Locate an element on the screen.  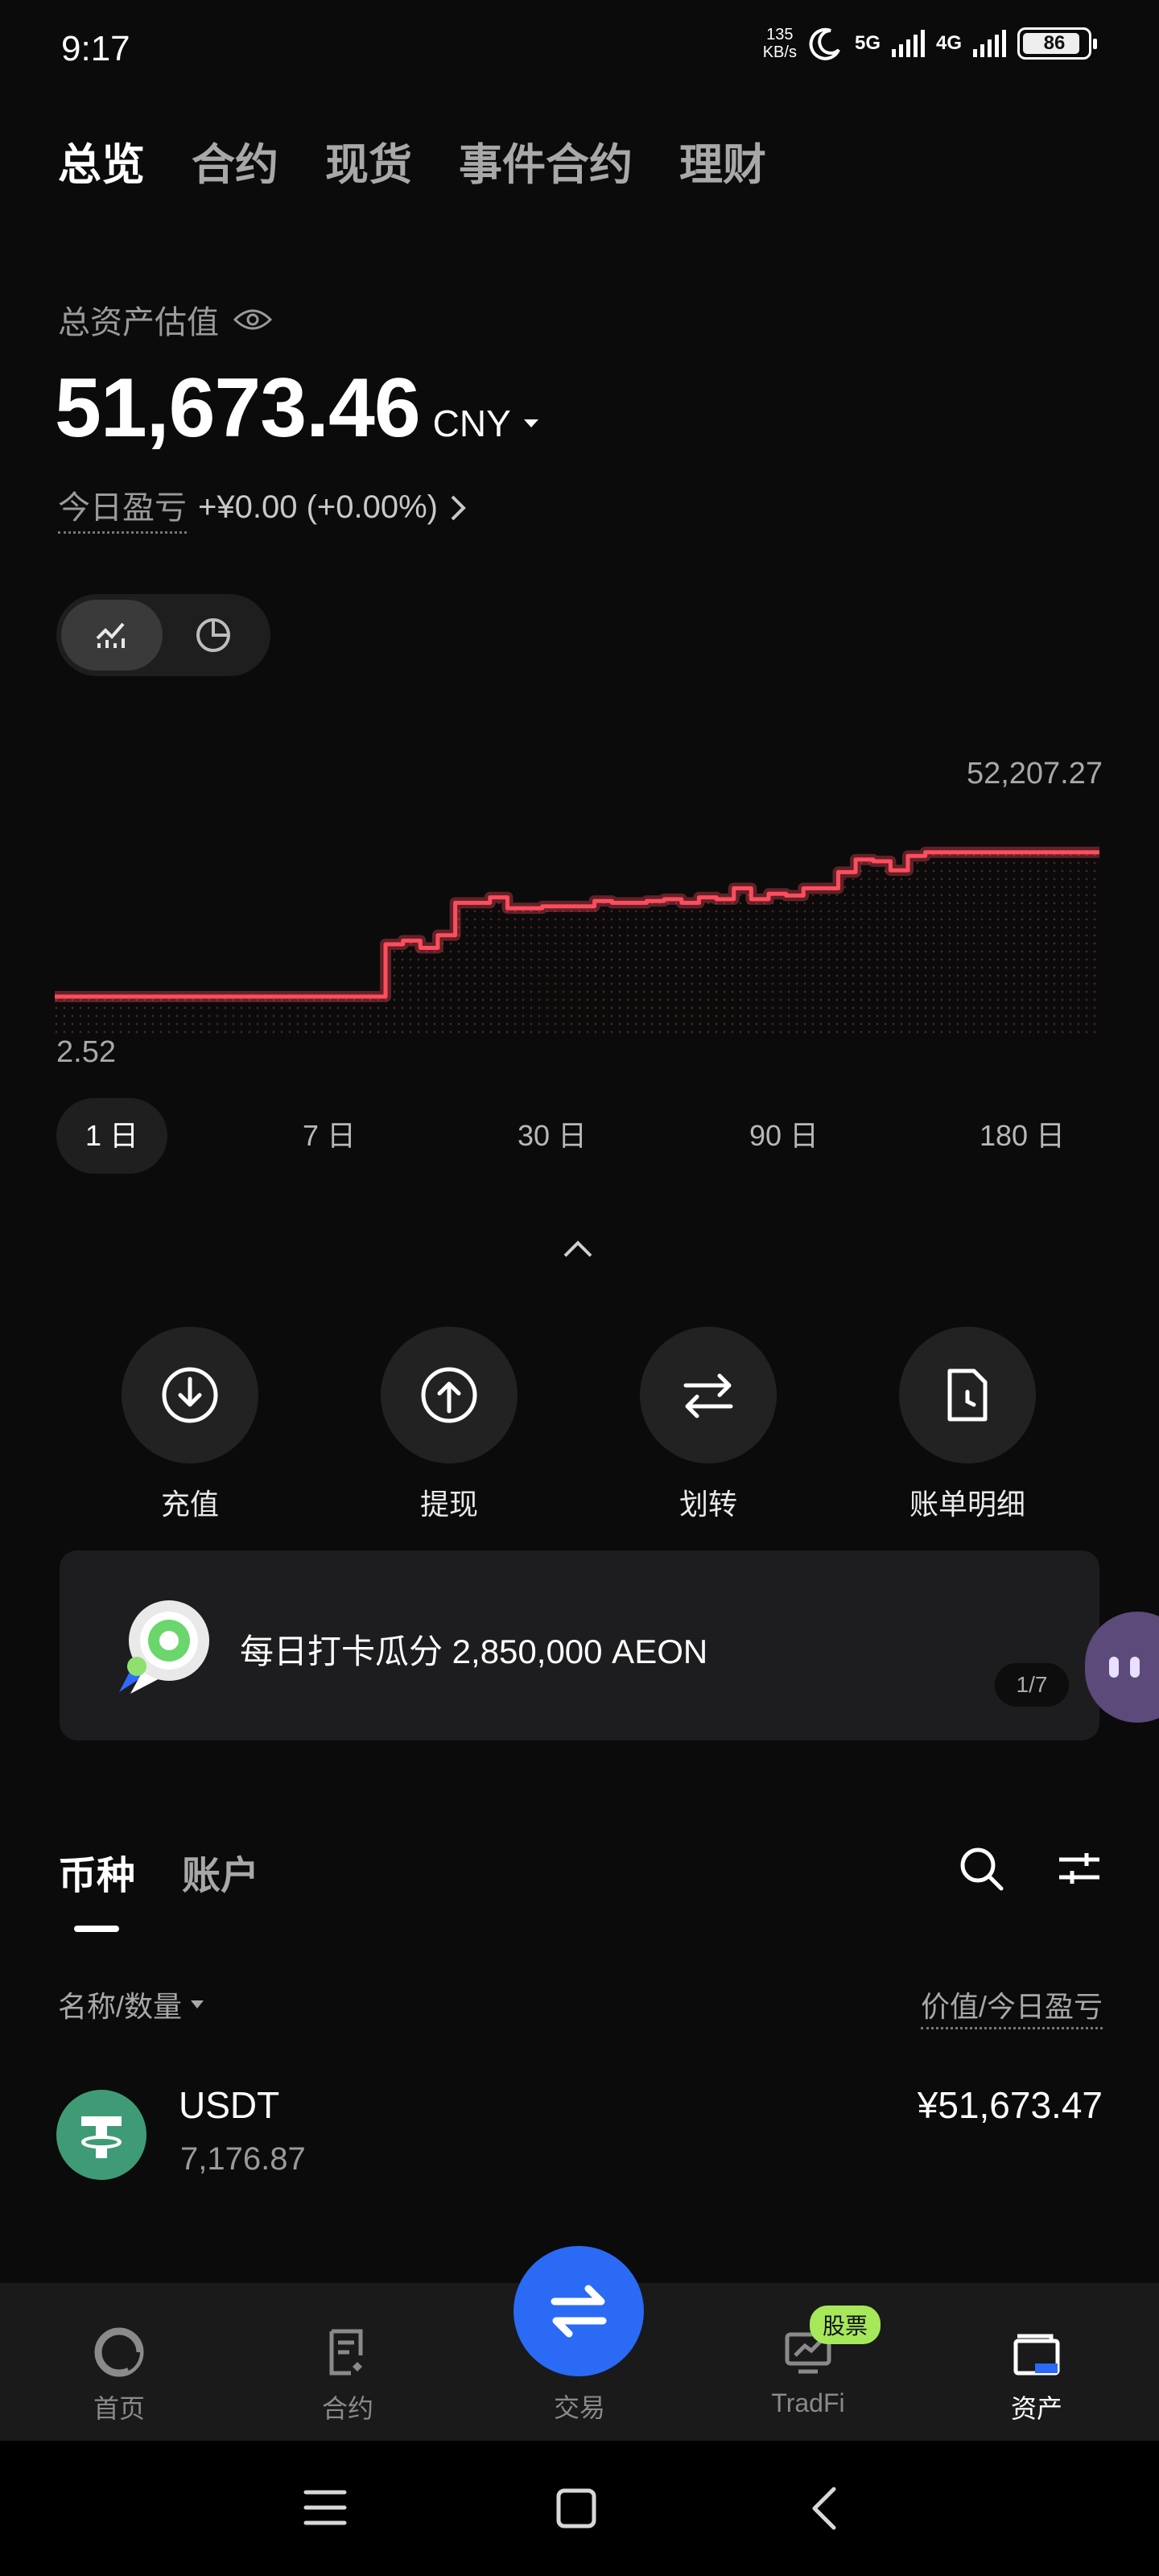
deposit-circle is located at coordinates (190, 1395).